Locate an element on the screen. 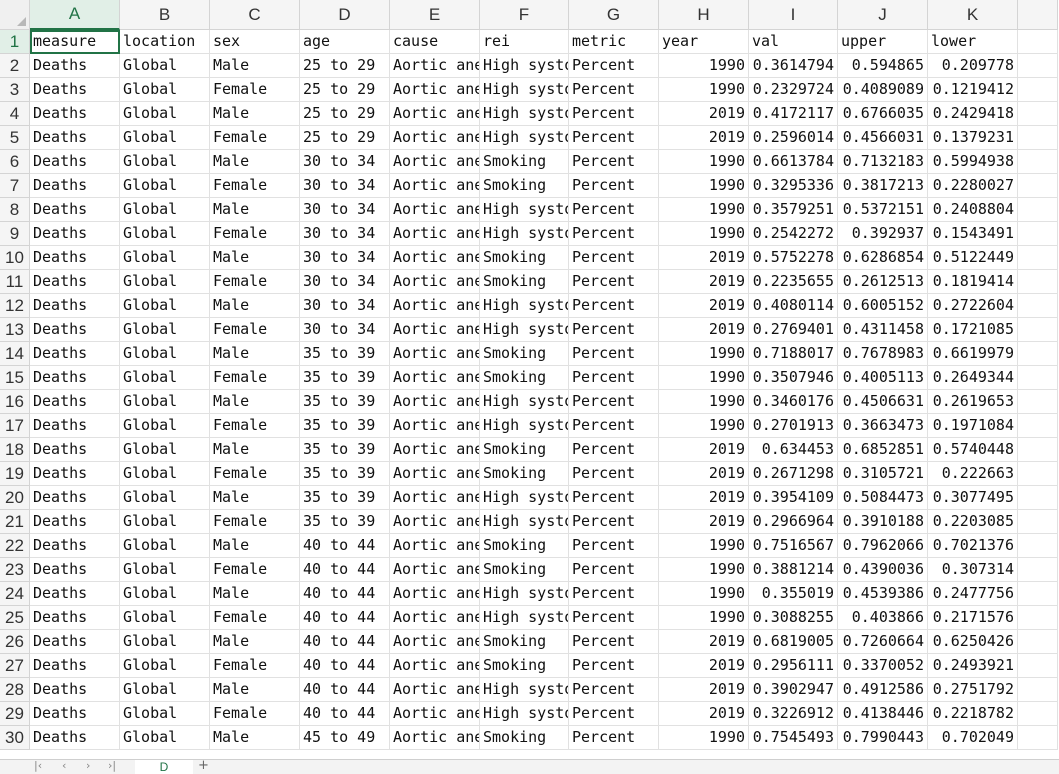  table-cell: 0.3295336 is located at coordinates (793, 186).